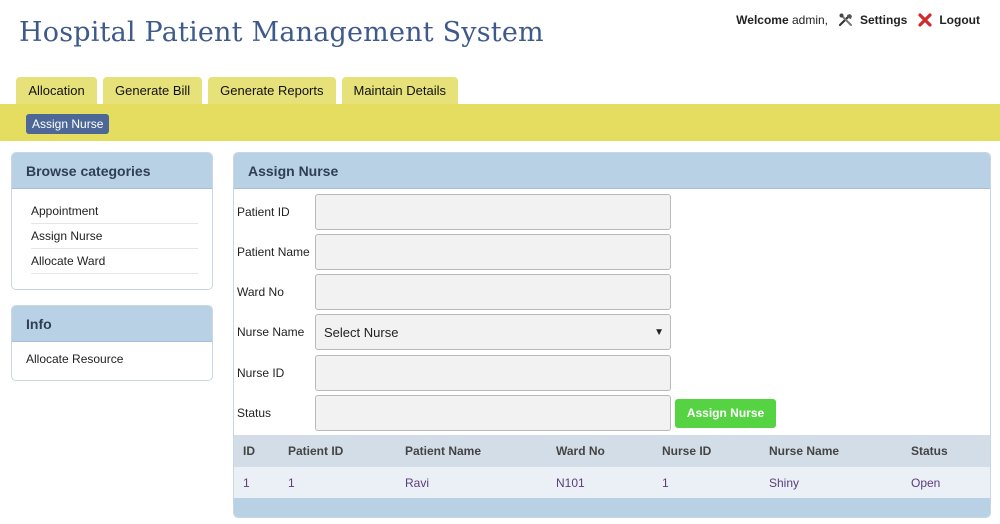 This screenshot has width=1000, height=524. Describe the element at coordinates (114, 211) in the screenshot. I see `category-appointment: Appointment` at that location.